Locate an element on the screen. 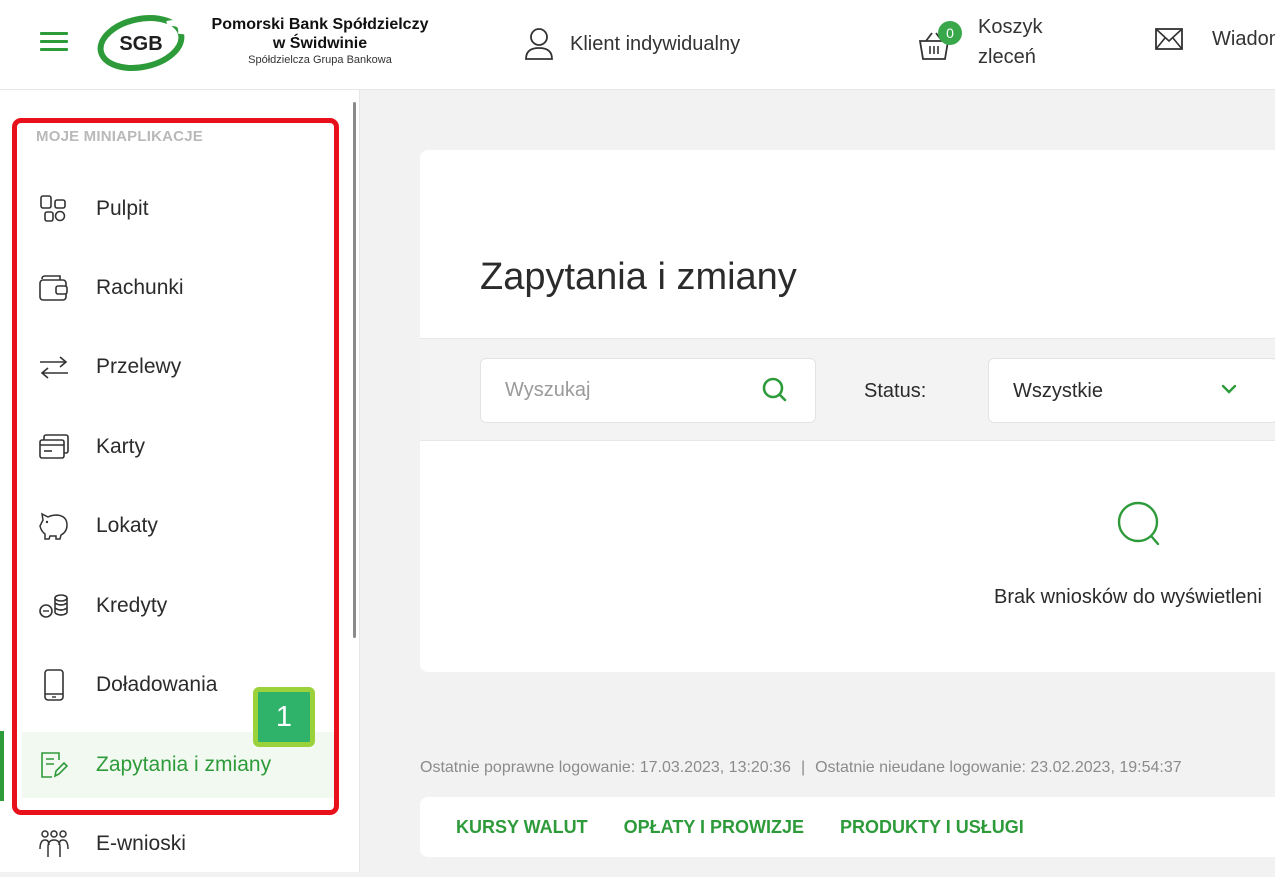  client-label: Klient indywidualny is located at coordinates (655, 43).